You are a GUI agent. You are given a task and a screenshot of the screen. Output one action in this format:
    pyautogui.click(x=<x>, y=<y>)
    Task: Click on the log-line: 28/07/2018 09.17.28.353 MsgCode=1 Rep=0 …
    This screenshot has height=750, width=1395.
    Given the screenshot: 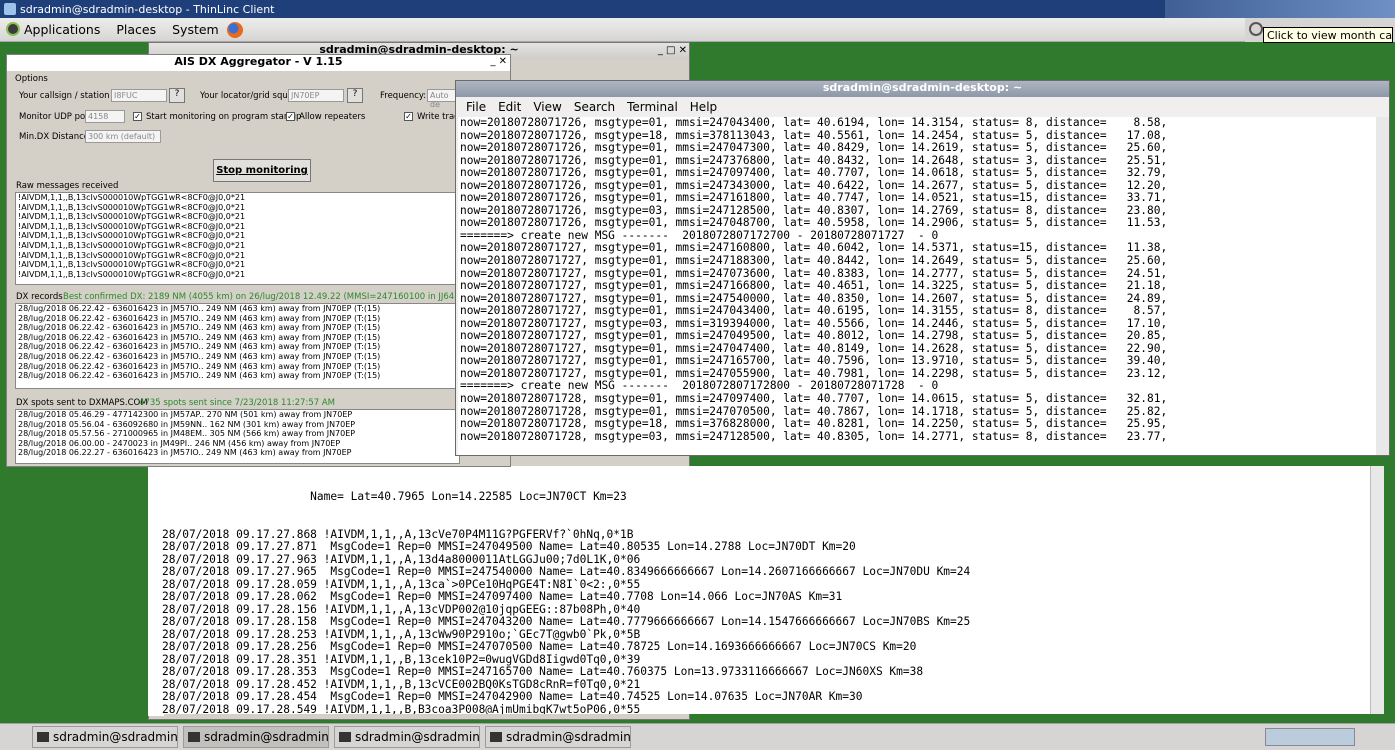 What is the action you would take?
    pyautogui.click(x=543, y=671)
    